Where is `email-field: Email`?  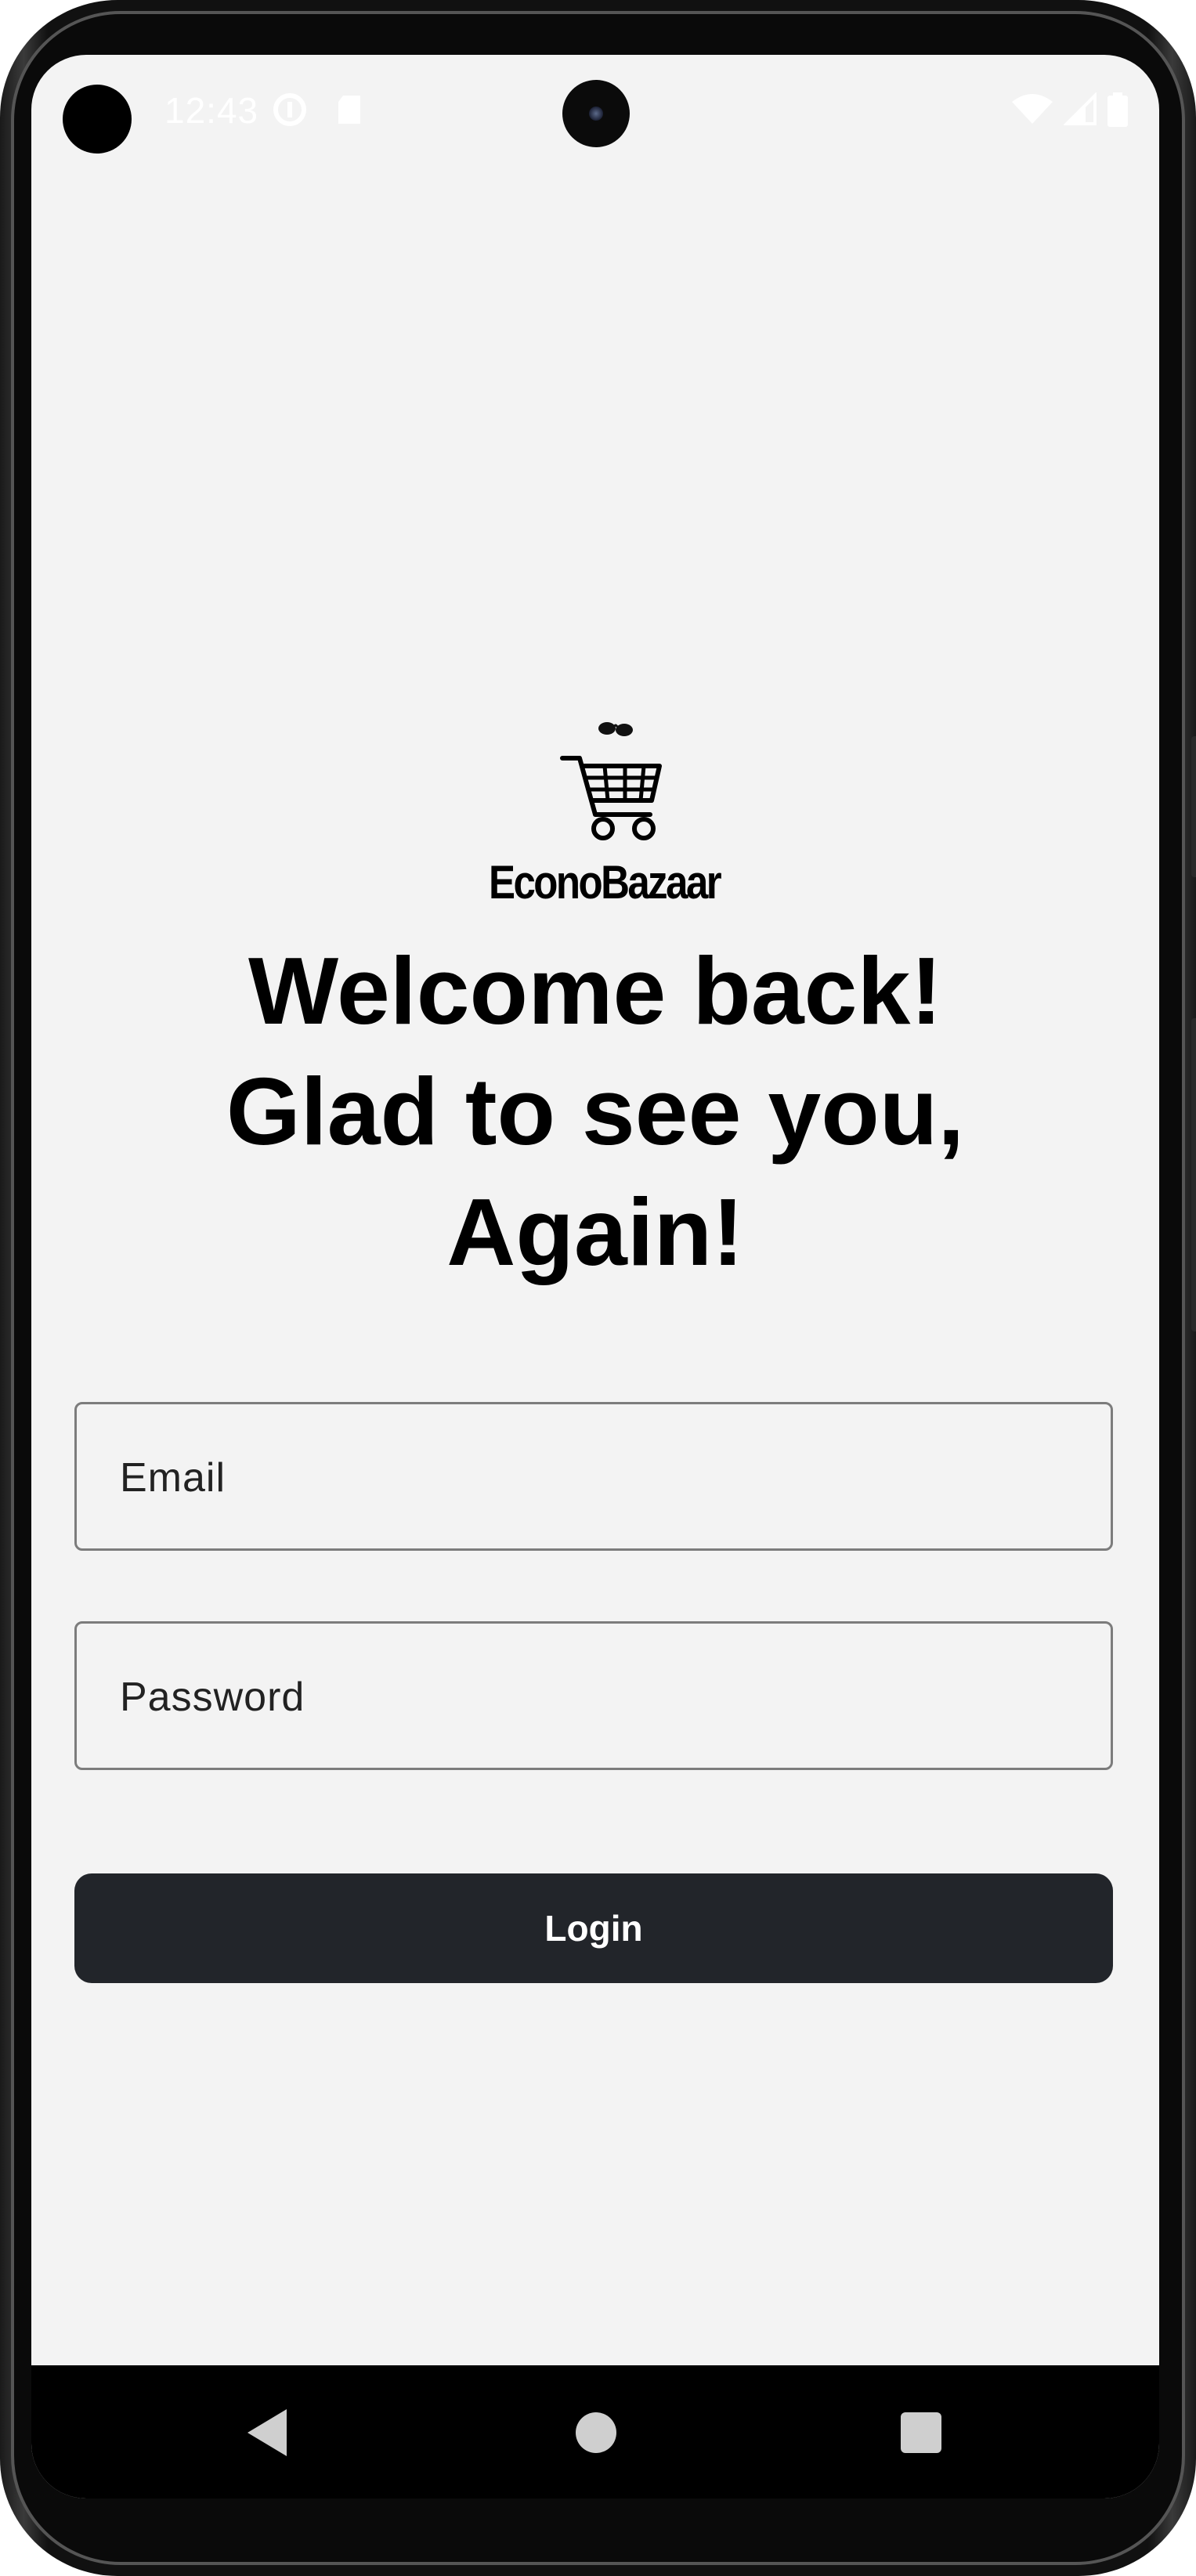
email-field: Email is located at coordinates (593, 1476).